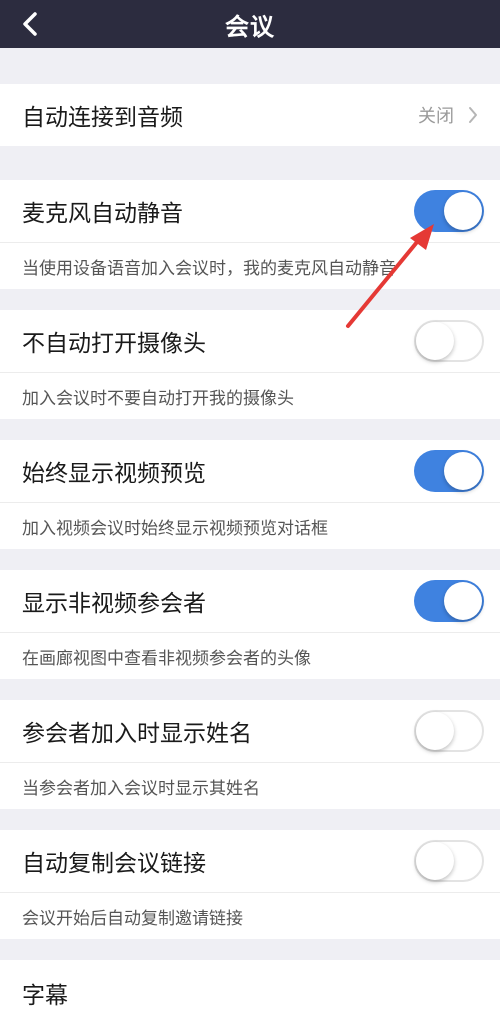 Image resolution: width=500 pixels, height=1036 pixels. I want to click on setting-label: 不自动打开摄像头, so click(114, 344).